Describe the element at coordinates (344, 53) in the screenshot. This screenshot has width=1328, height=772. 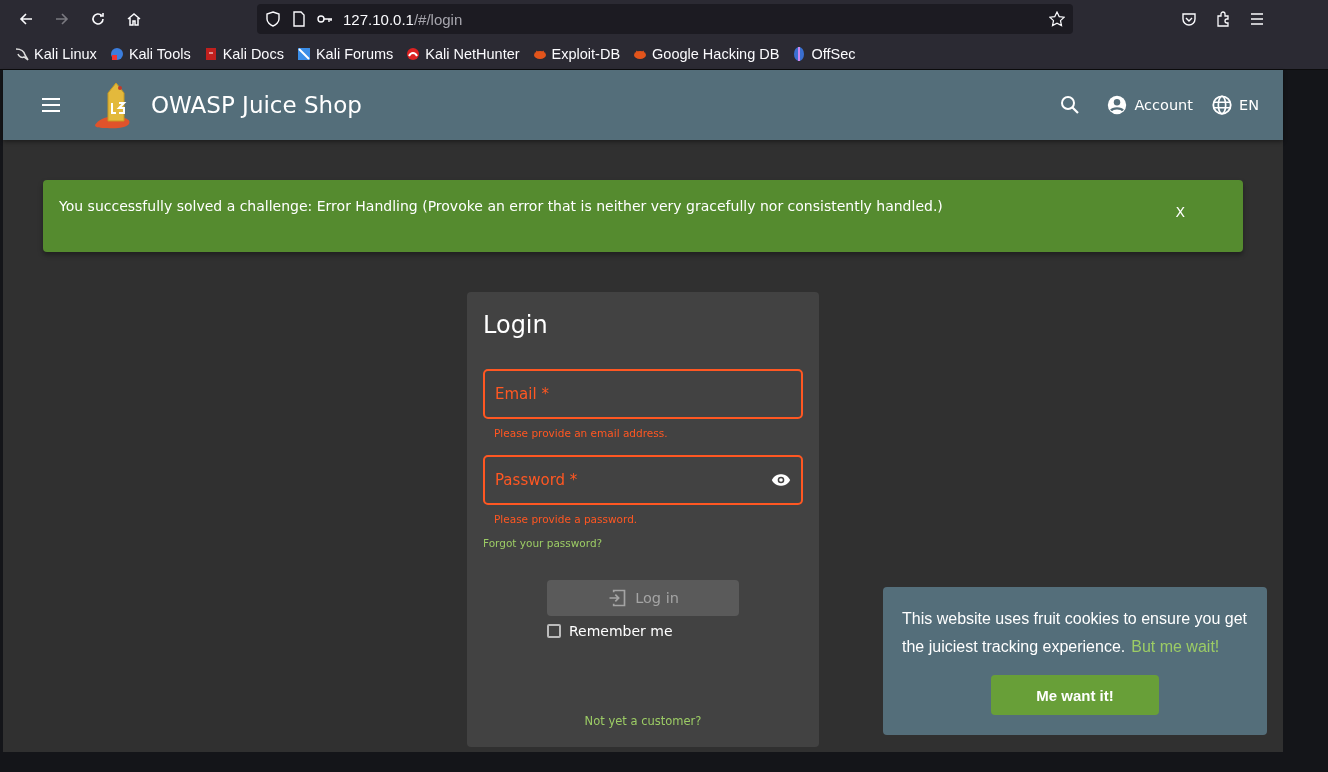
I see `bookmark-link: Kali Forums` at that location.